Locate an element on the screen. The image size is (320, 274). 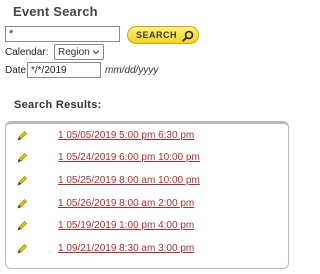
calendar-select: Region is located at coordinates (79, 52).